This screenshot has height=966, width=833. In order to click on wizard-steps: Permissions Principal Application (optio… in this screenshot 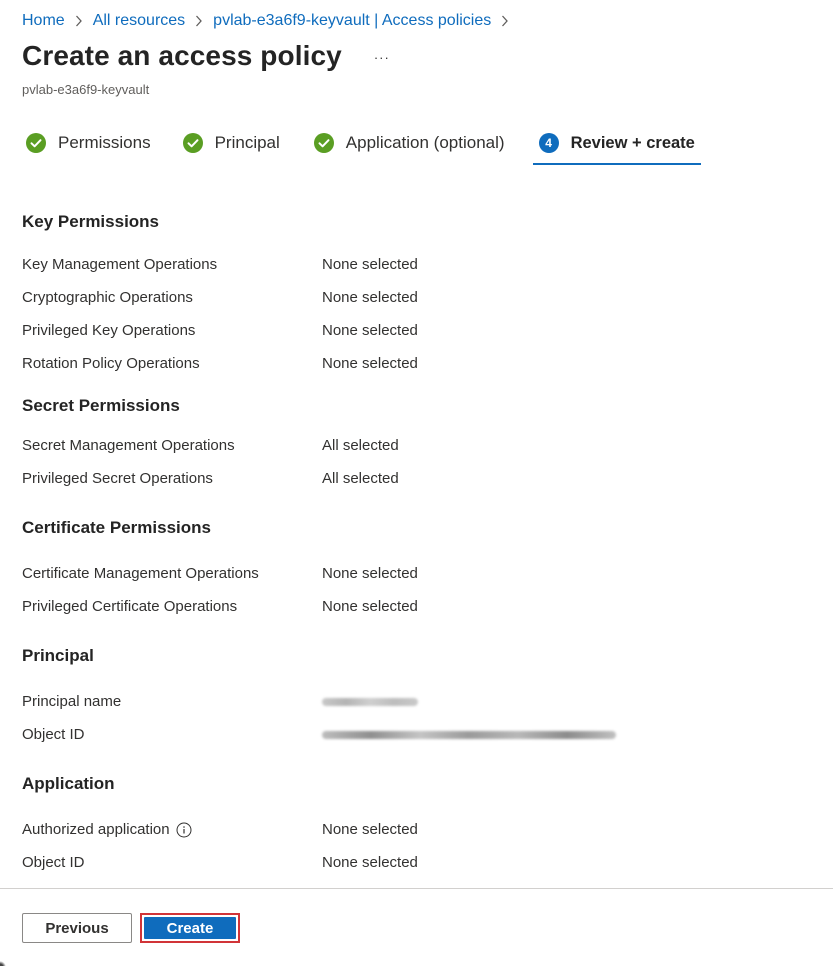, I will do `click(362, 146)`.